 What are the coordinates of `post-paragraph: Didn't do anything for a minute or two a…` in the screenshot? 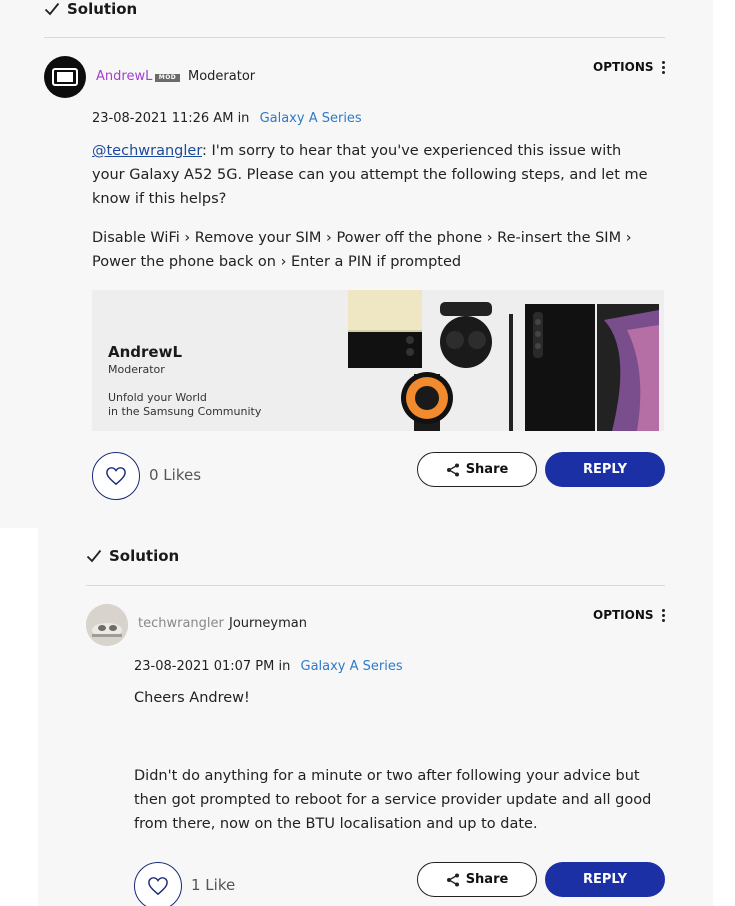 It's located at (393, 800).